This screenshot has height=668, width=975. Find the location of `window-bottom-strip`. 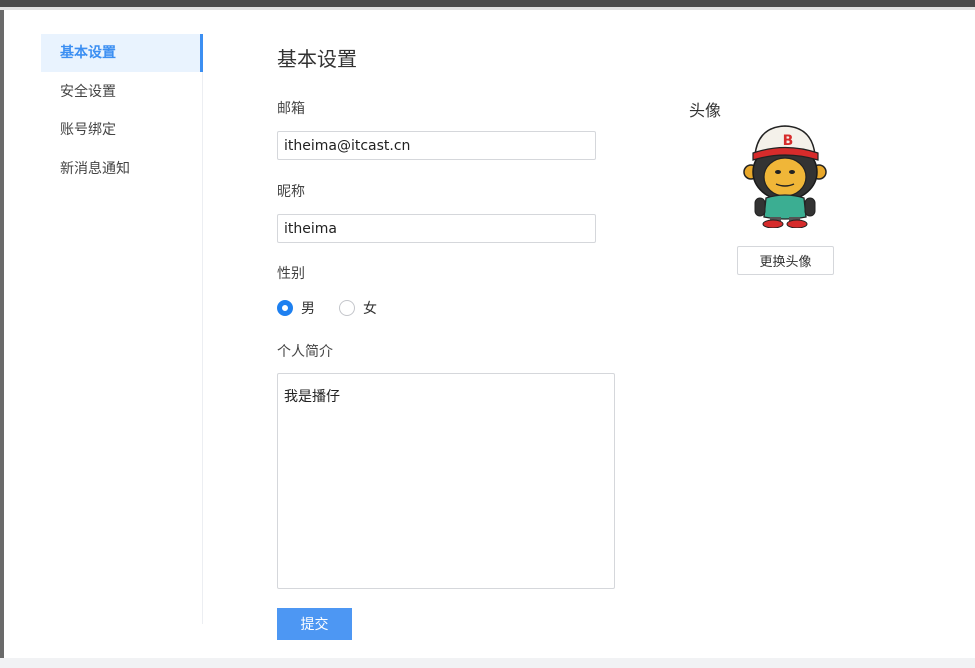

window-bottom-strip is located at coordinates (487, 663).